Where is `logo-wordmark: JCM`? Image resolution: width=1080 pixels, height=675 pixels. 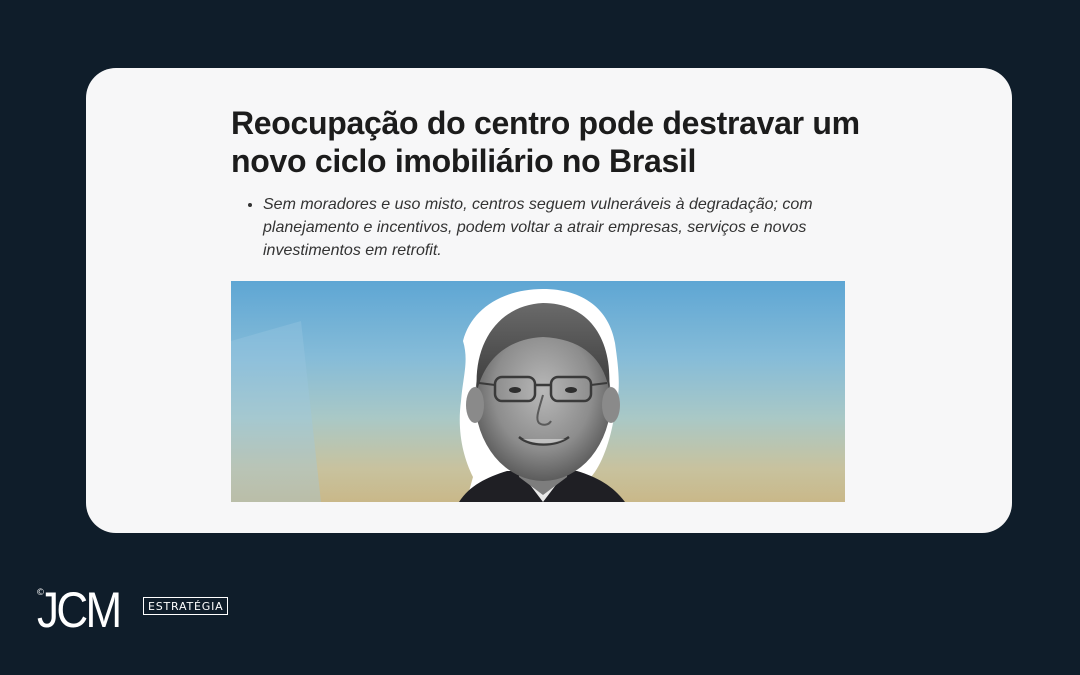
logo-wordmark: JCM is located at coordinates (79, 610).